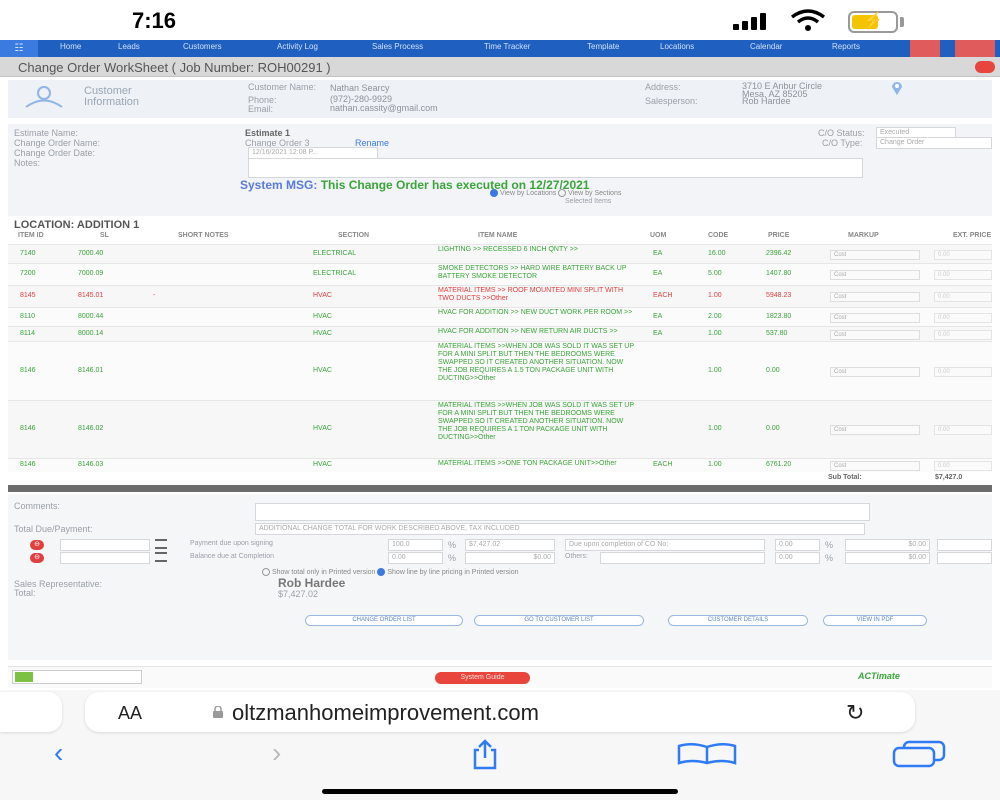 This screenshot has width=1000, height=800. Describe the element at coordinates (555, 168) in the screenshot. I see `notes-textarea` at that location.